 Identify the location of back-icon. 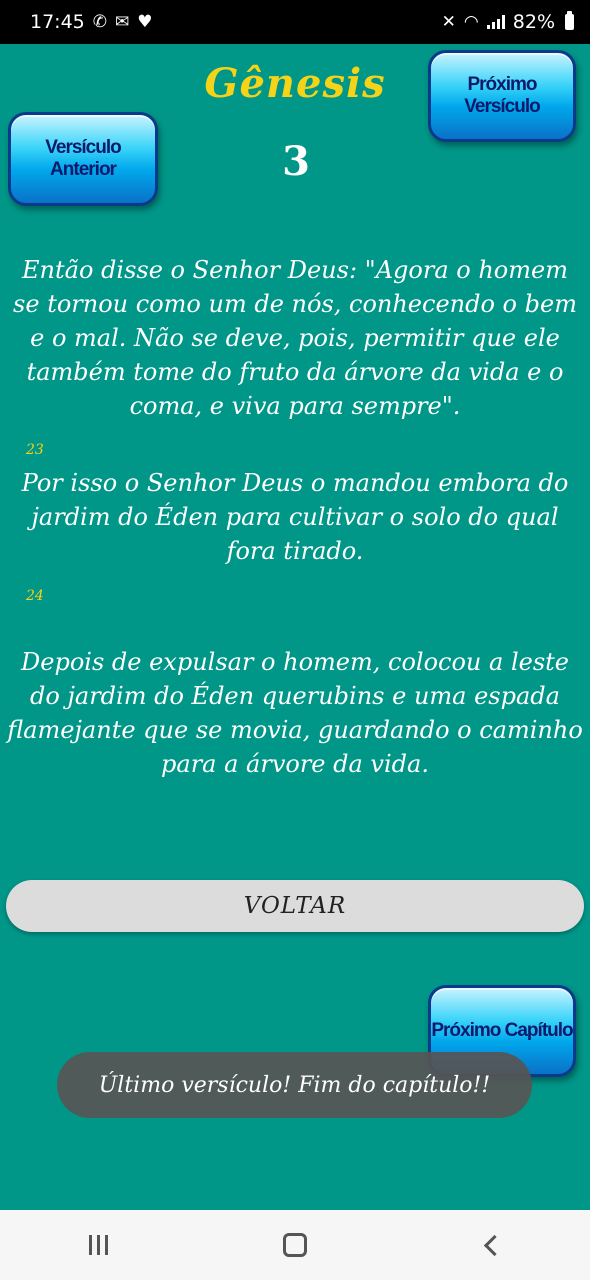
(495, 1245).